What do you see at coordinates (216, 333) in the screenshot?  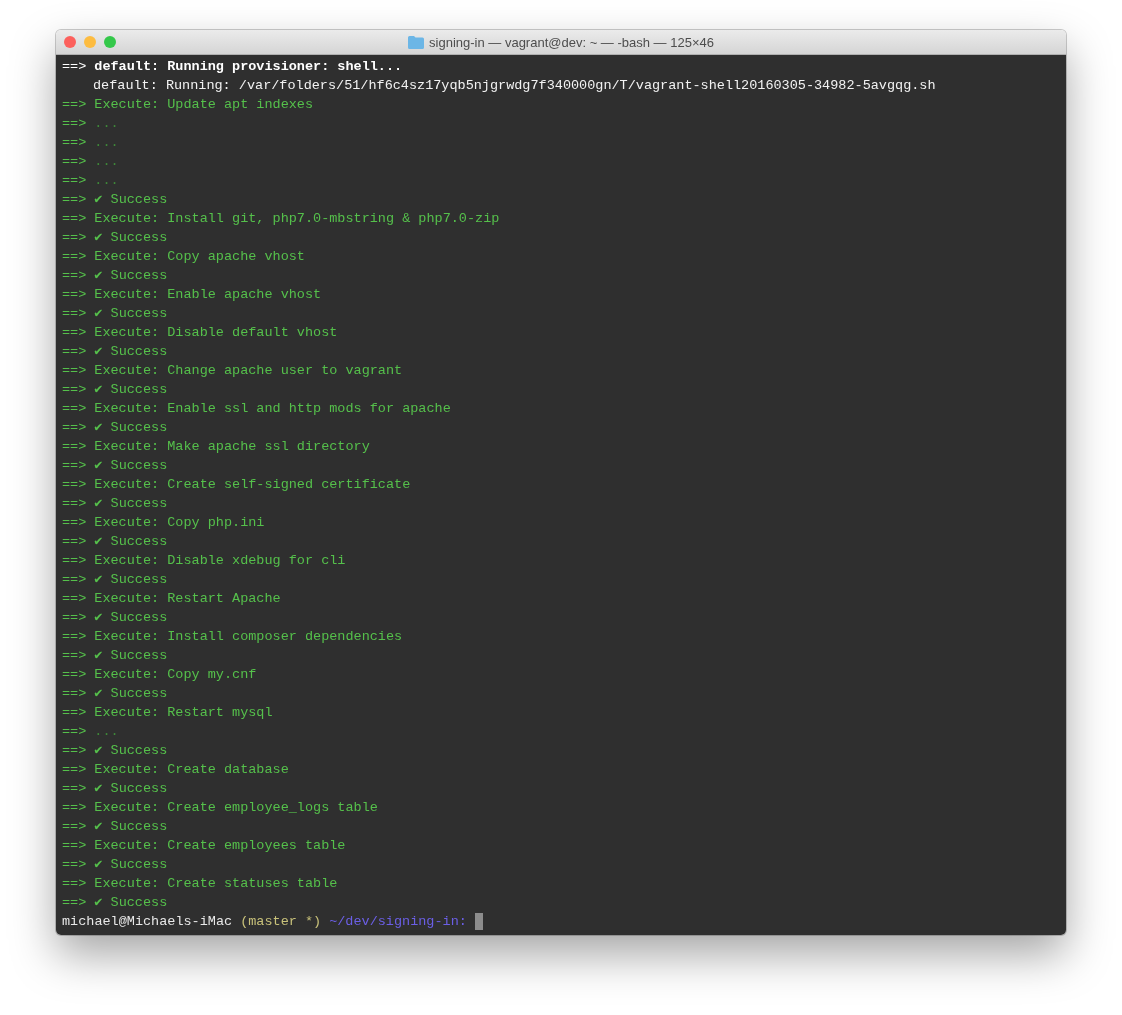 I see `output-line: Execute: Disable default vhost` at bounding box center [216, 333].